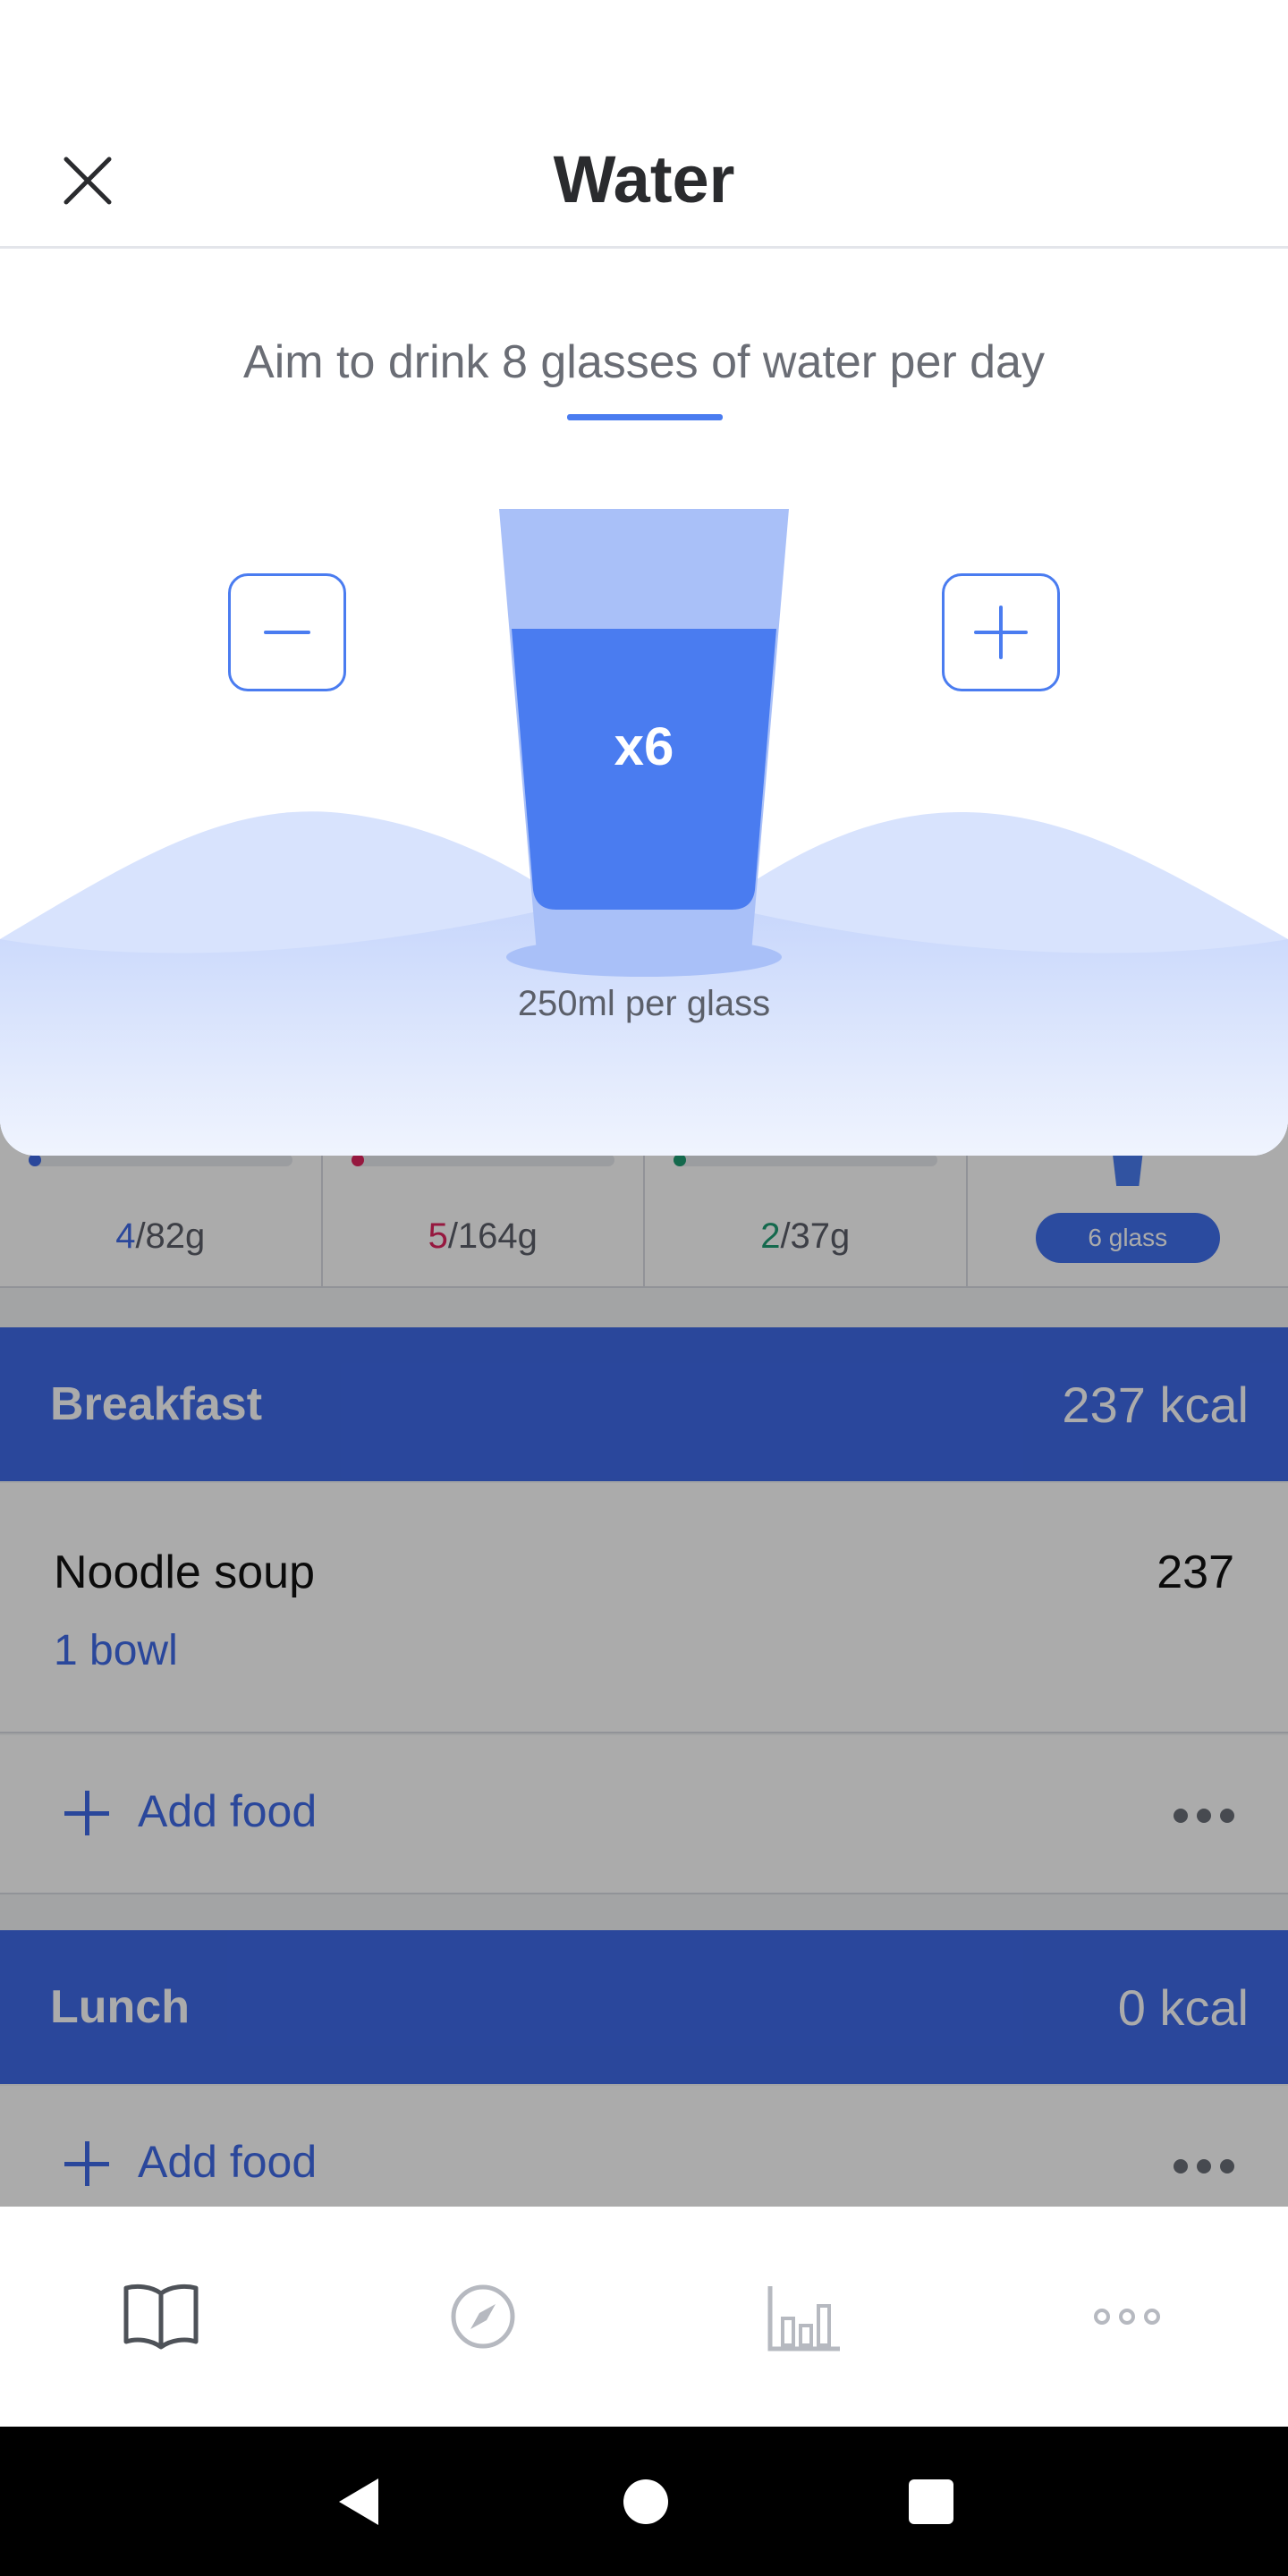 Image resolution: width=1288 pixels, height=2576 pixels. I want to click on nav-item-diary, so click(161, 2317).